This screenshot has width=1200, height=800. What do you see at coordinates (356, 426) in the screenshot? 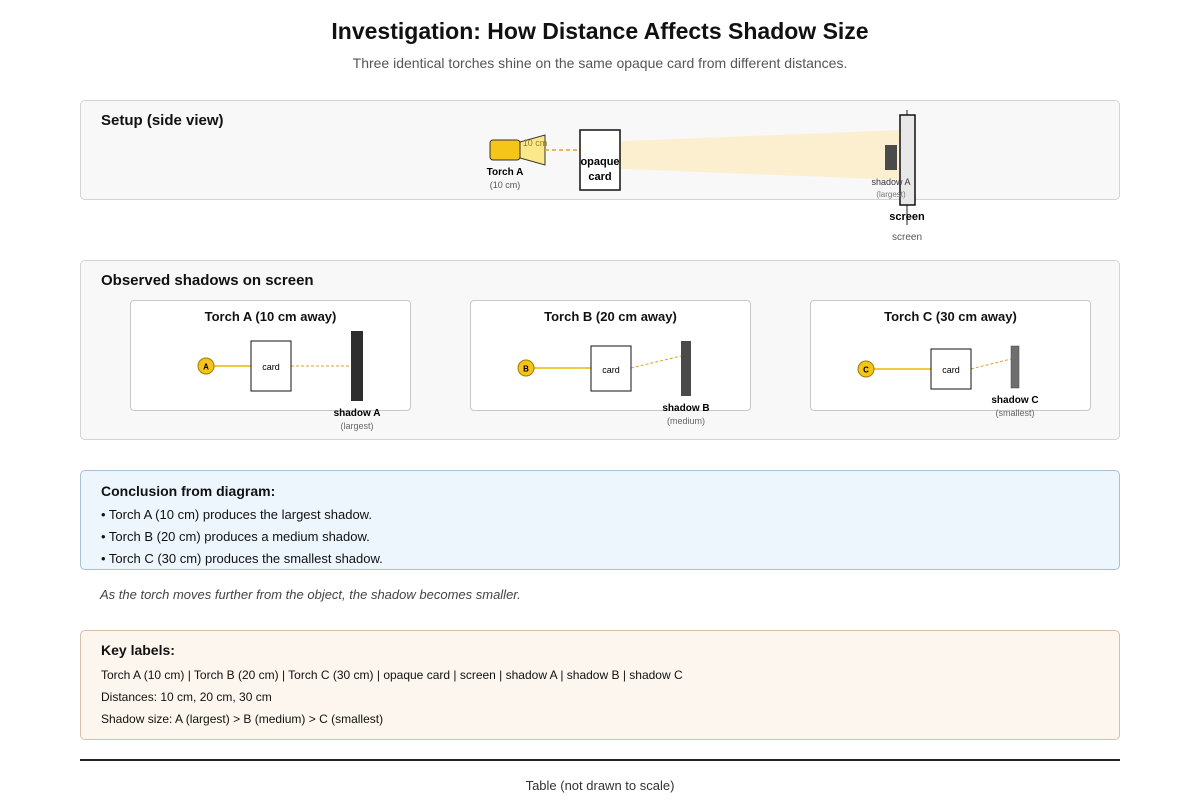
I see `shadow-a-note: (largest)` at bounding box center [356, 426].